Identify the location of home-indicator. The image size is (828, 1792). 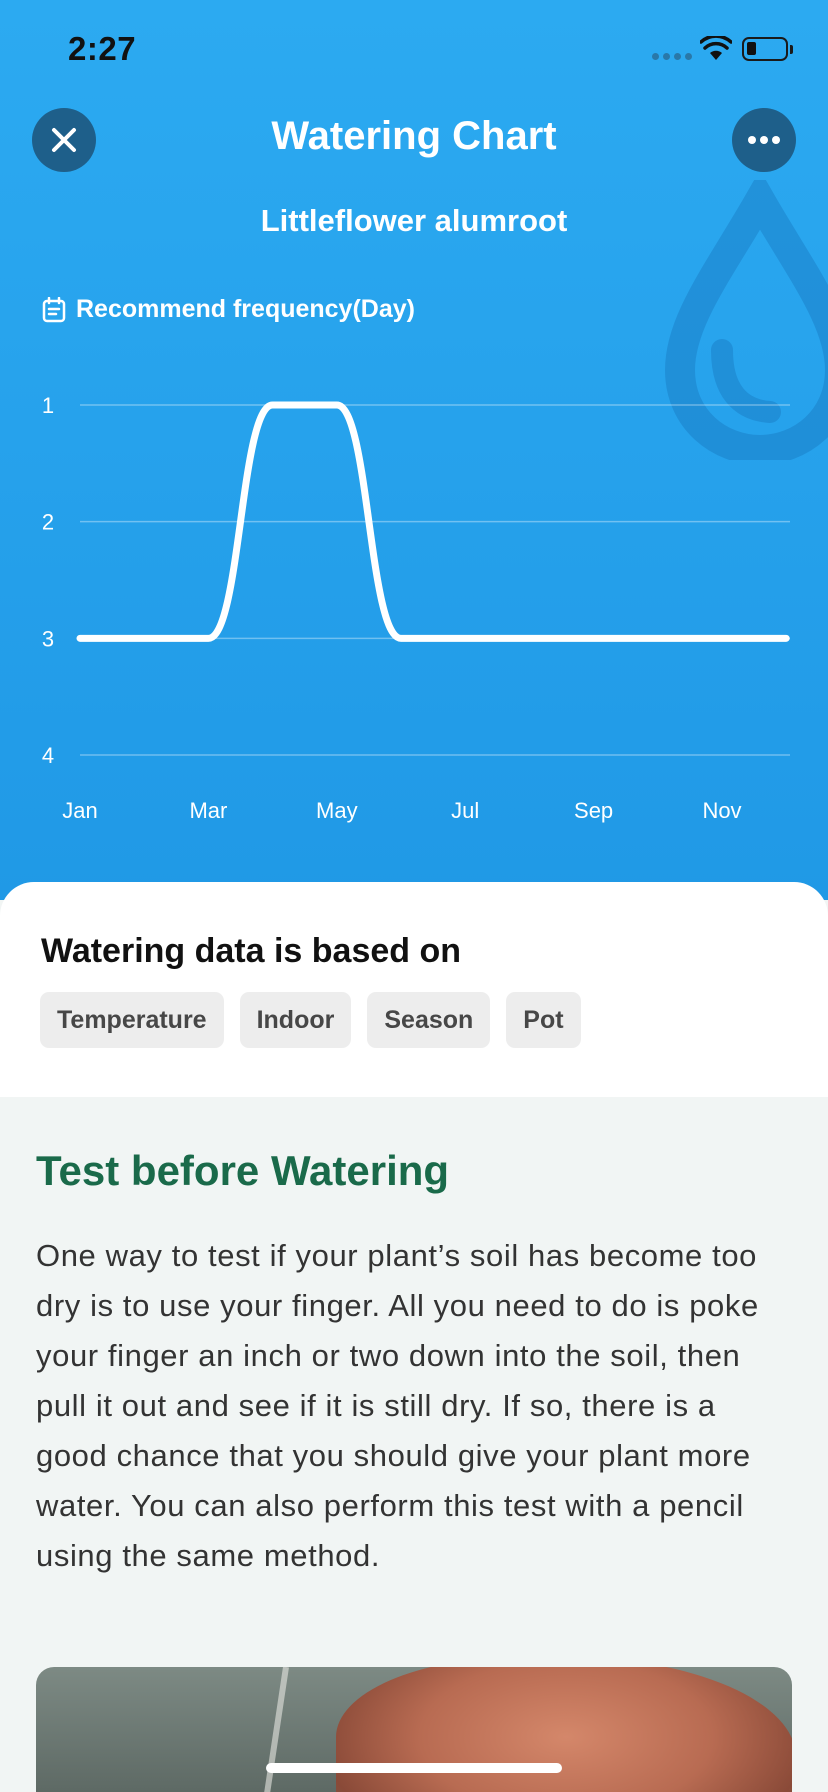
(414, 1768).